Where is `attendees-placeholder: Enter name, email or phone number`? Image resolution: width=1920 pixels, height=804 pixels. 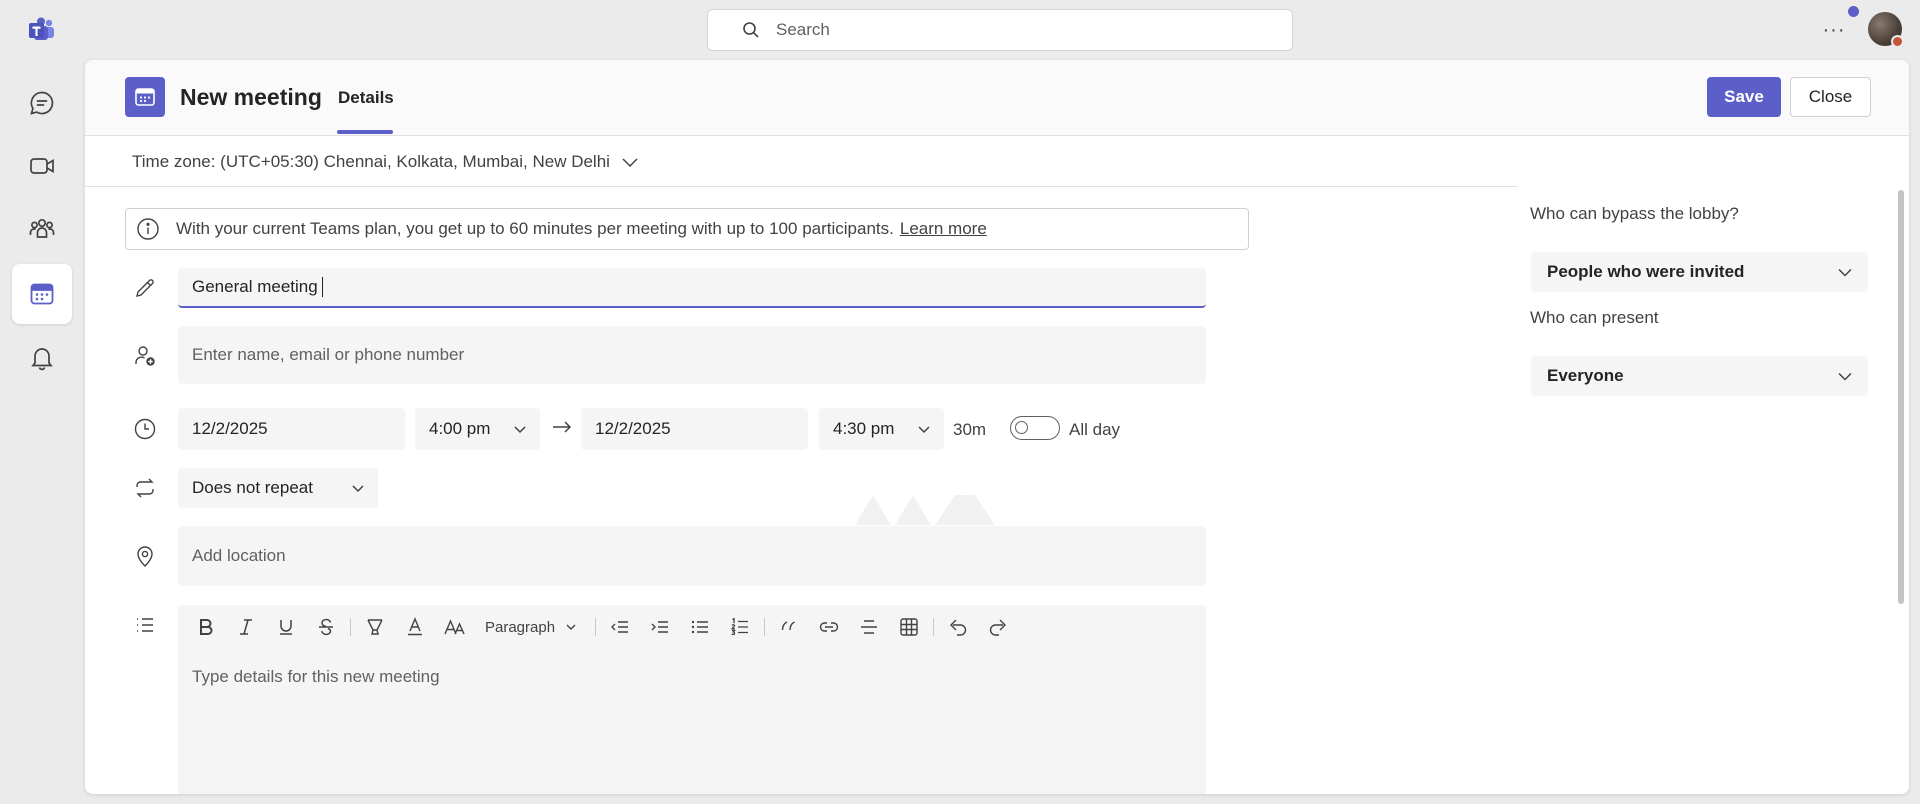 attendees-placeholder: Enter name, email or phone number is located at coordinates (328, 354).